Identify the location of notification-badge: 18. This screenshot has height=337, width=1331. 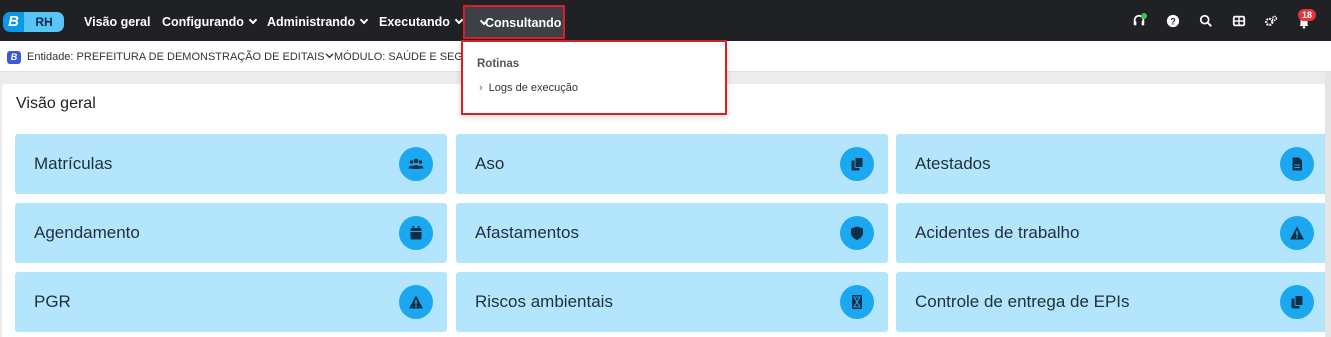
(1307, 15).